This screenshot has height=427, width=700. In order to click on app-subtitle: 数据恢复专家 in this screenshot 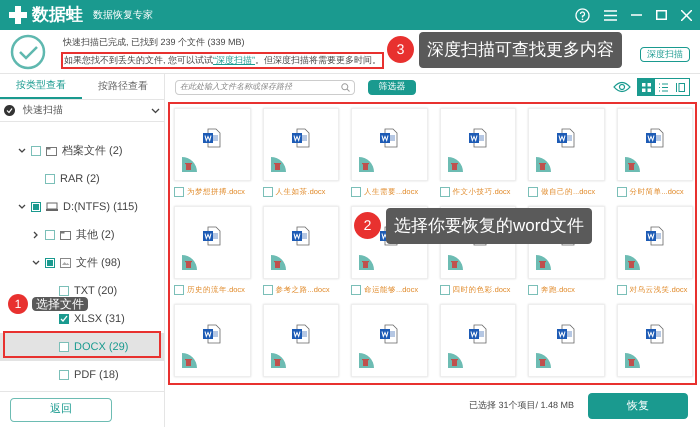, I will do `click(123, 15)`.